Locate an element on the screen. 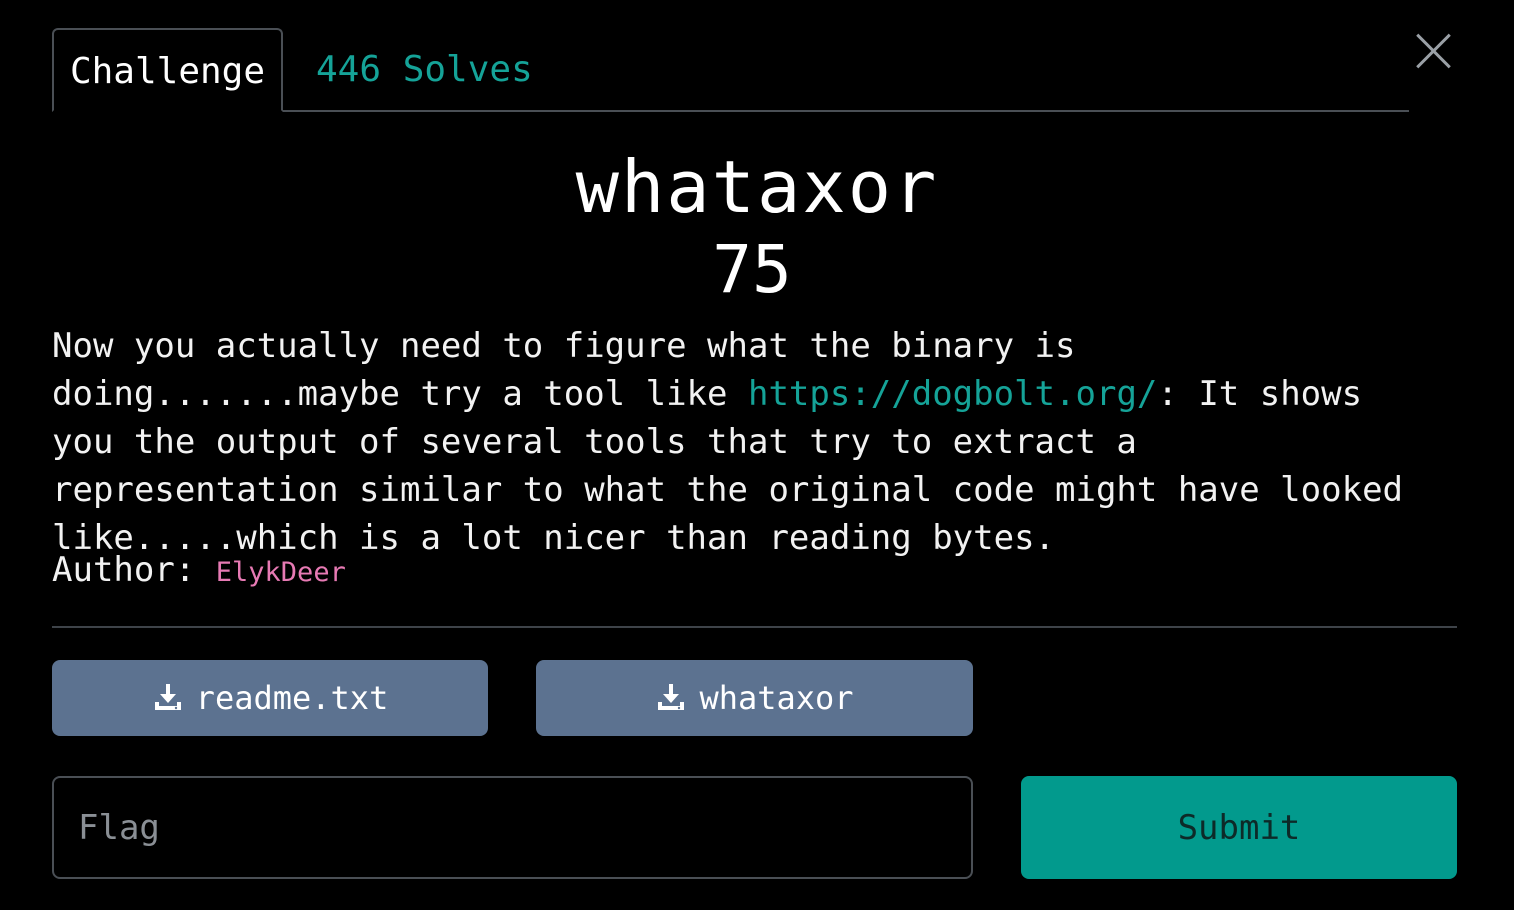 The width and height of the screenshot is (1514, 910). file-label: whataxor is located at coordinates (776, 698).